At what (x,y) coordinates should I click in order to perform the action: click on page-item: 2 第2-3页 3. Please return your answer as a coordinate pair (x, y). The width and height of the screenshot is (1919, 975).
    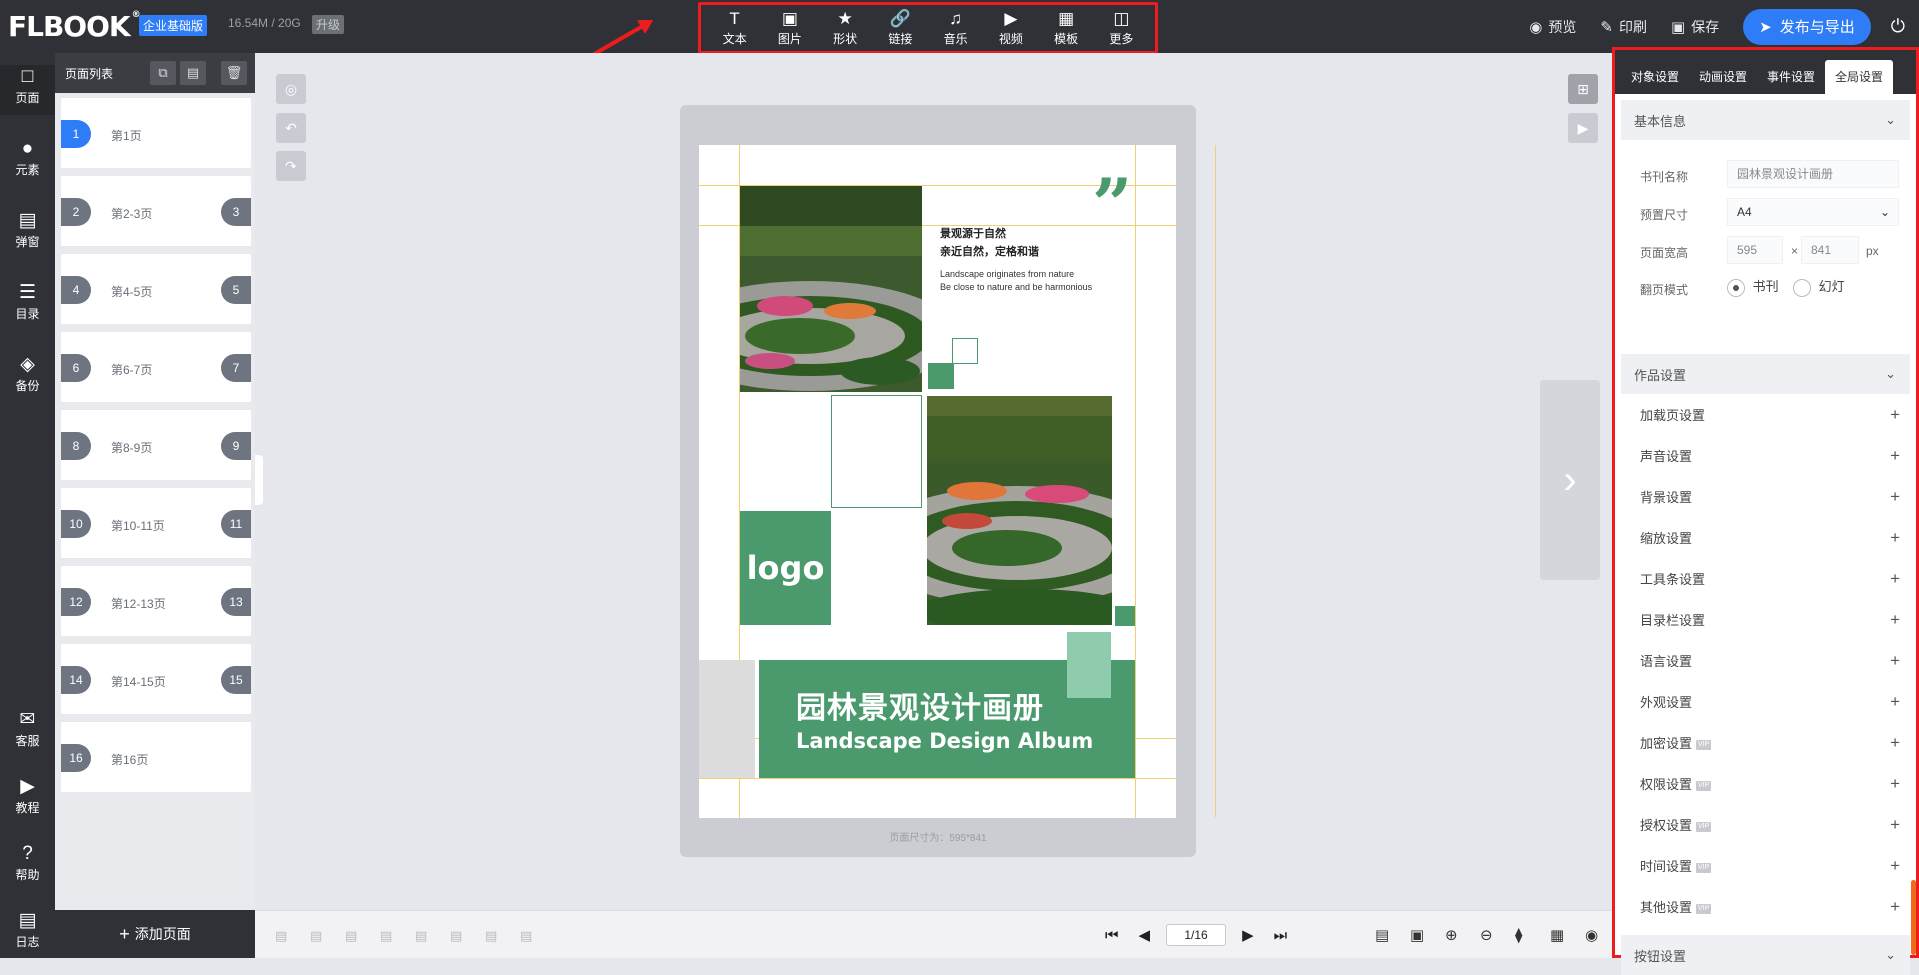
    Looking at the image, I should click on (156, 211).